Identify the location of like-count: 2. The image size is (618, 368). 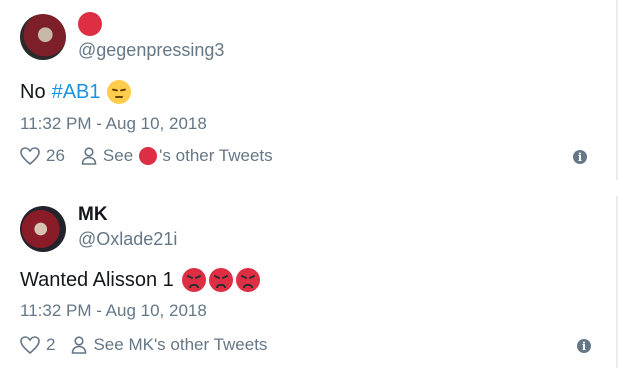
(51, 344).